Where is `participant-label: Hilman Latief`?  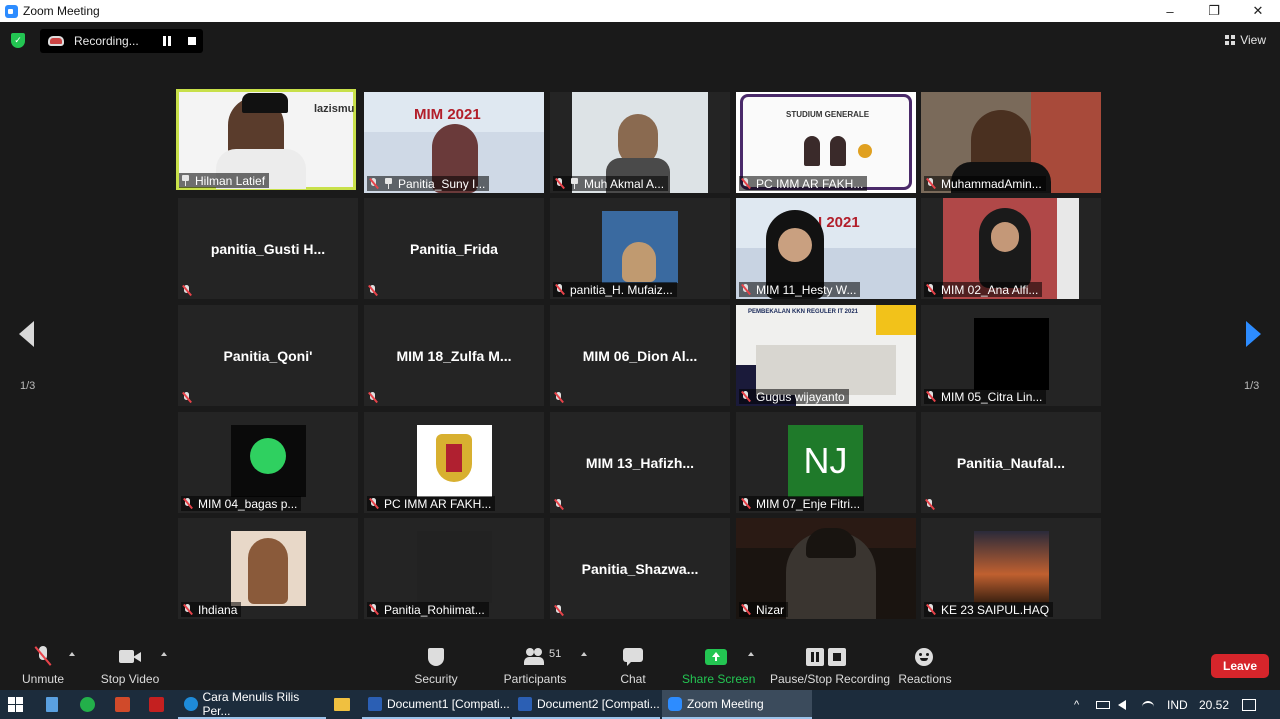
participant-label: Hilman Latief is located at coordinates (224, 180).